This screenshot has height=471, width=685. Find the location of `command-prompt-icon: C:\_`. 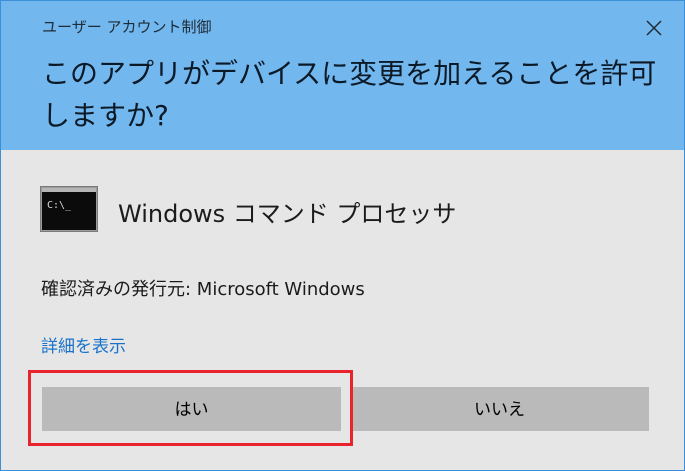

command-prompt-icon: C:\_ is located at coordinates (69, 209).